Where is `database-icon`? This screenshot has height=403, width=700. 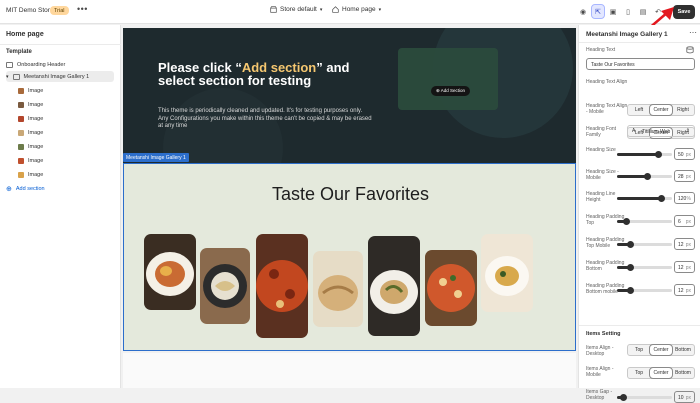
database-icon is located at coordinates (690, 50).